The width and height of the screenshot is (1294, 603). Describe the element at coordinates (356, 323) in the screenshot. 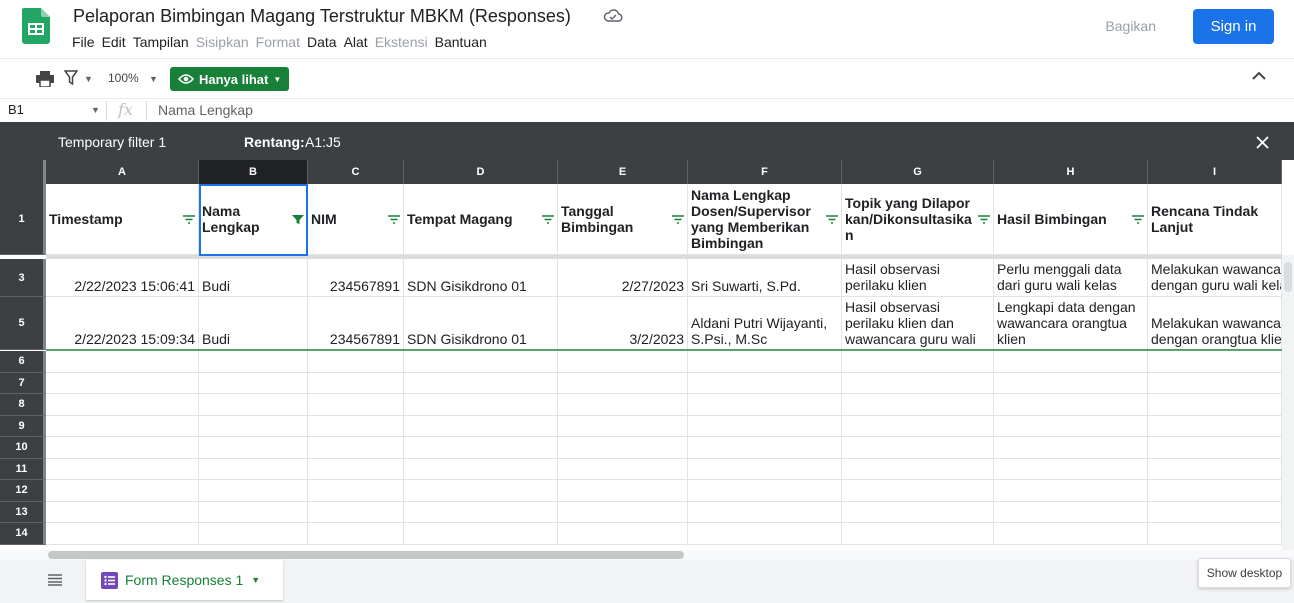

I see `table-cell: 234567891` at that location.